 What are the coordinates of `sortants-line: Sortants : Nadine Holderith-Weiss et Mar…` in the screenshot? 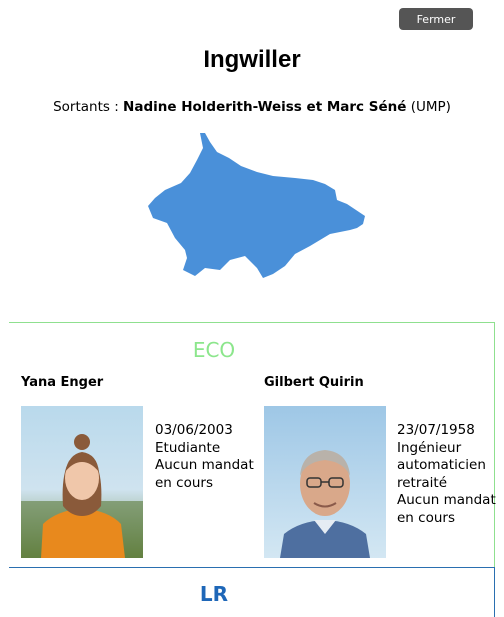 It's located at (252, 107).